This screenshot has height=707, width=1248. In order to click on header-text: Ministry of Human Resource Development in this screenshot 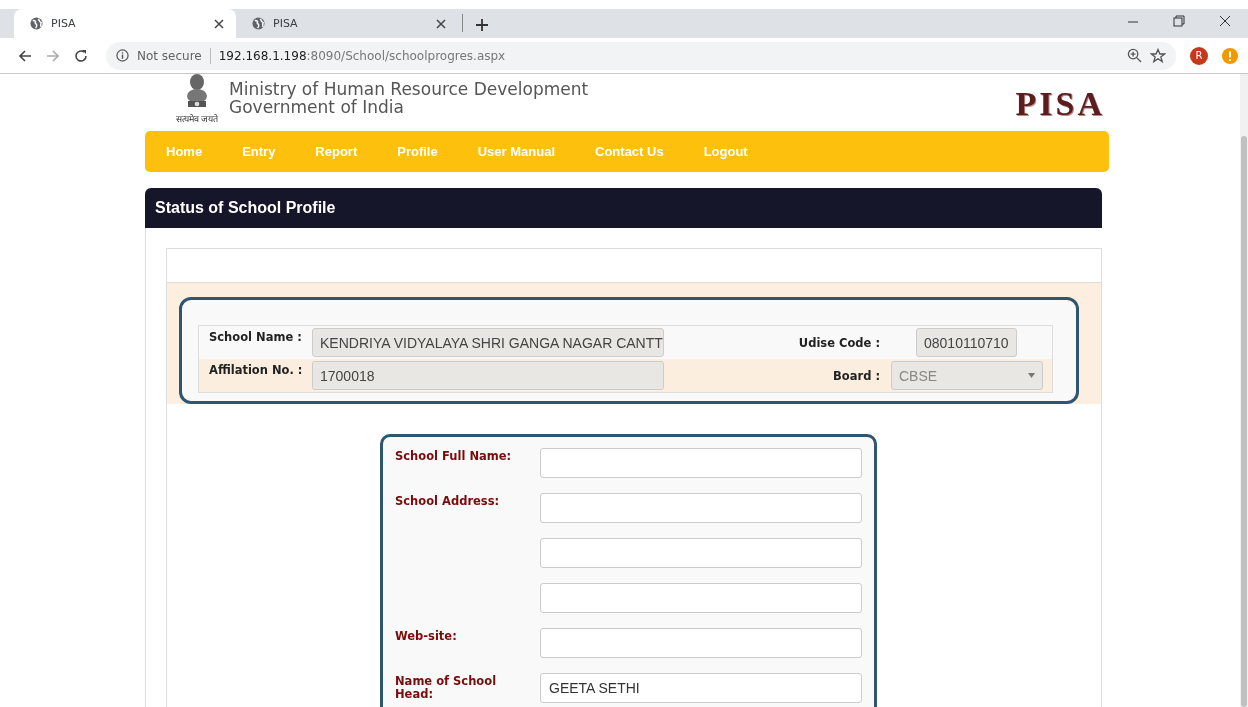, I will do `click(409, 89)`.